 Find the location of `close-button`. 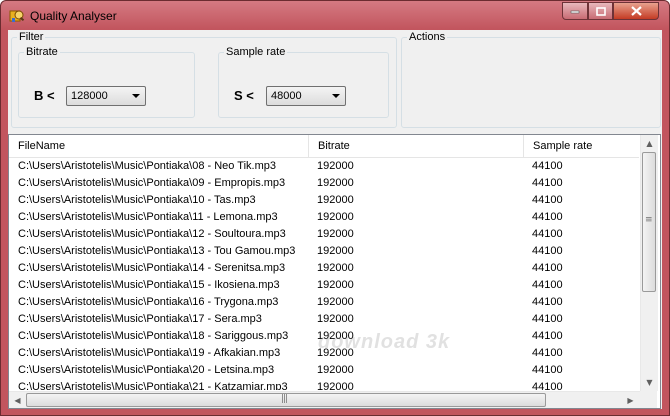

close-button is located at coordinates (636, 11).